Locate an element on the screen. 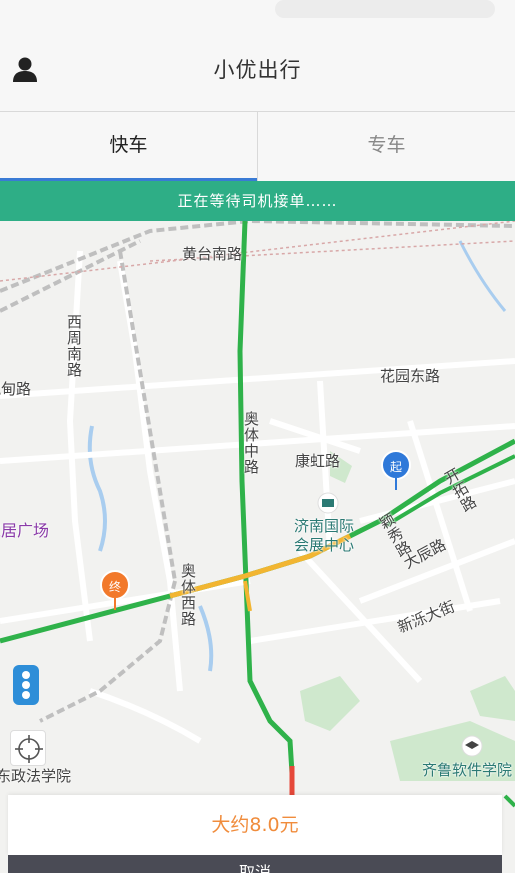  end-pin: 终 is located at coordinates (115, 590).